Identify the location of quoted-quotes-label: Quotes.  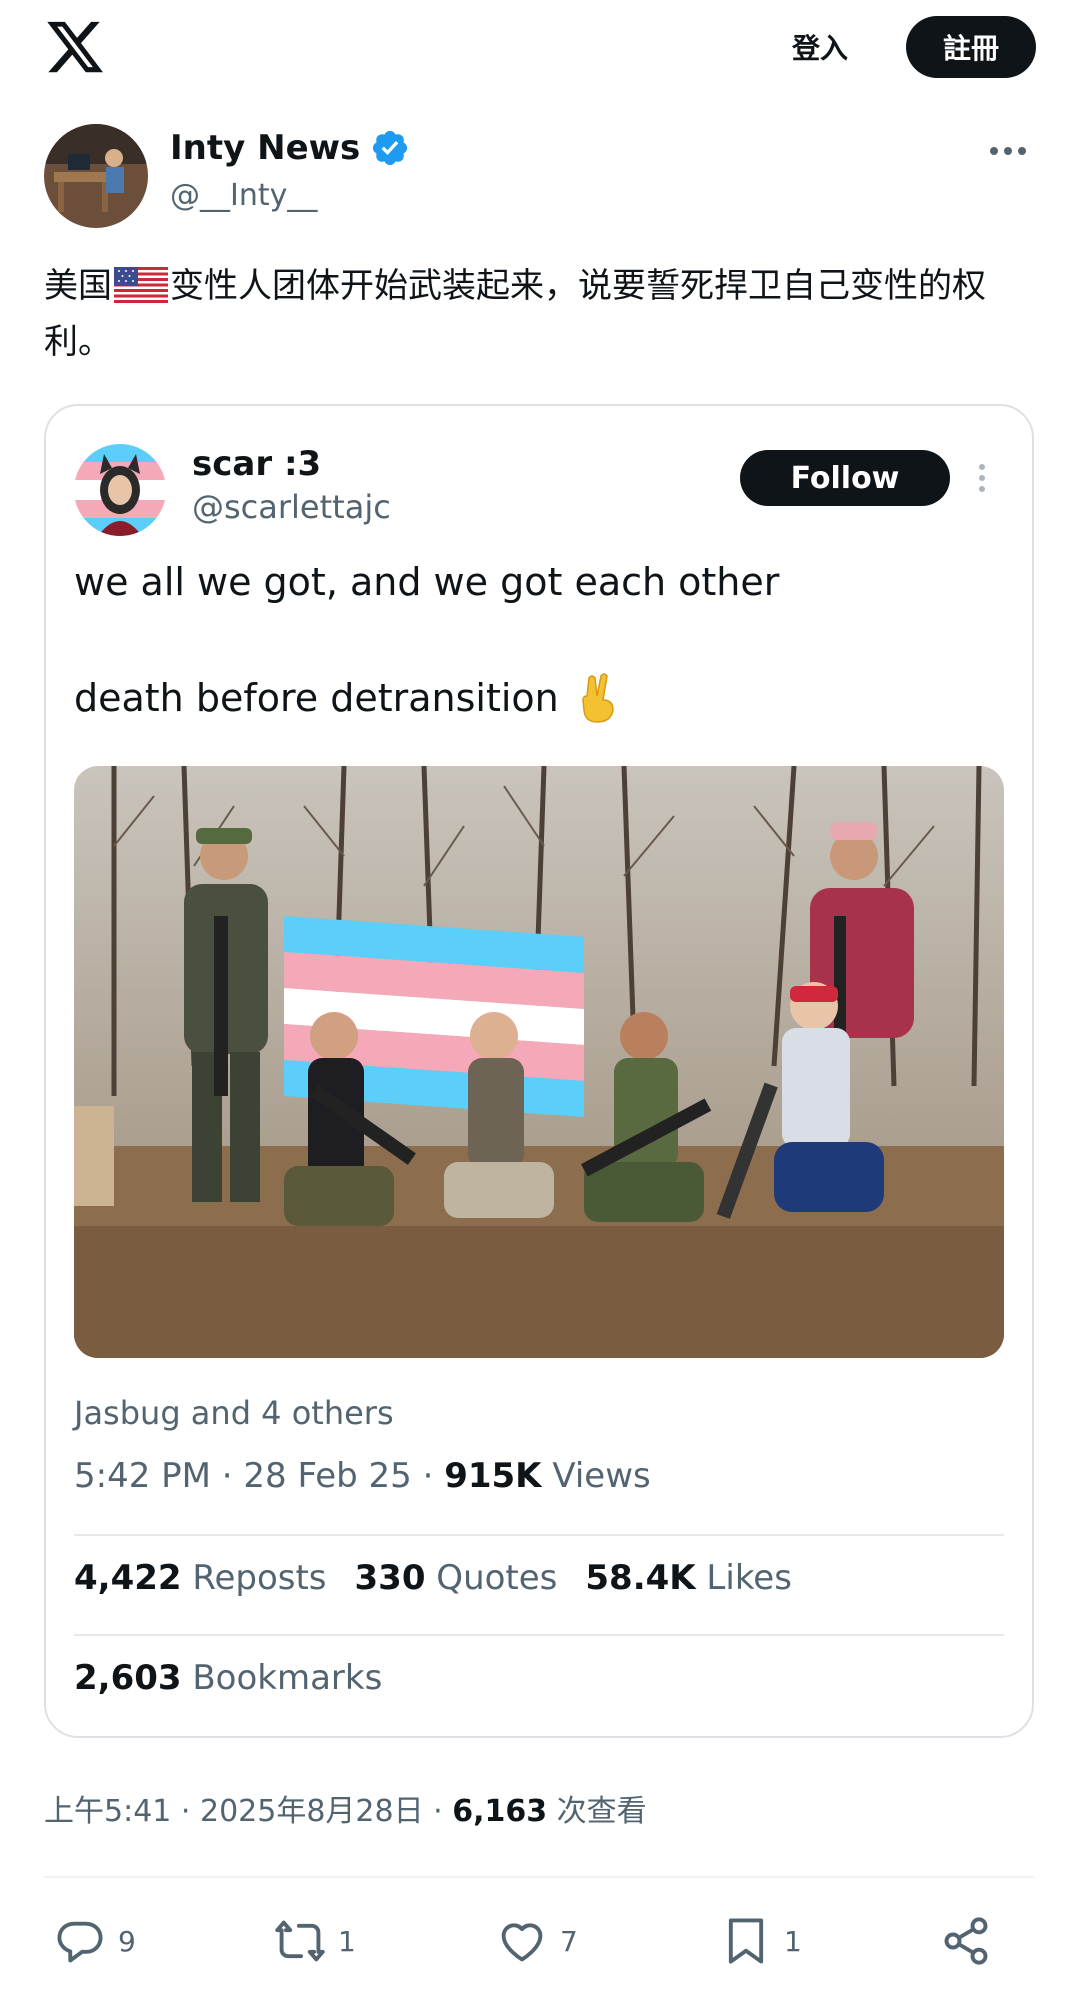
(491, 1578).